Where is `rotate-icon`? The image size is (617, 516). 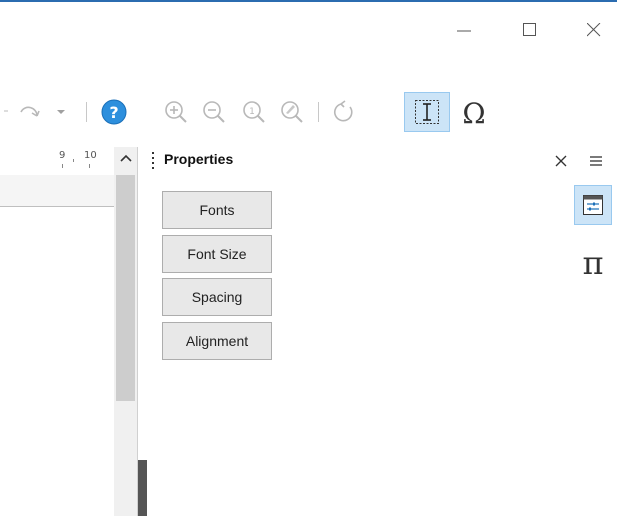 rotate-icon is located at coordinates (343, 111).